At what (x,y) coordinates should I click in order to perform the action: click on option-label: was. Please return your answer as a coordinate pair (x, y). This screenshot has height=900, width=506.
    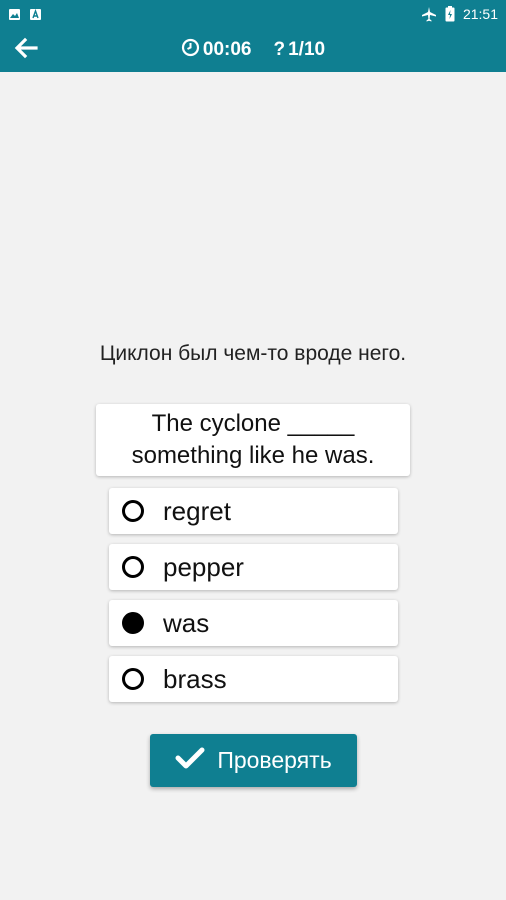
    Looking at the image, I should click on (186, 622).